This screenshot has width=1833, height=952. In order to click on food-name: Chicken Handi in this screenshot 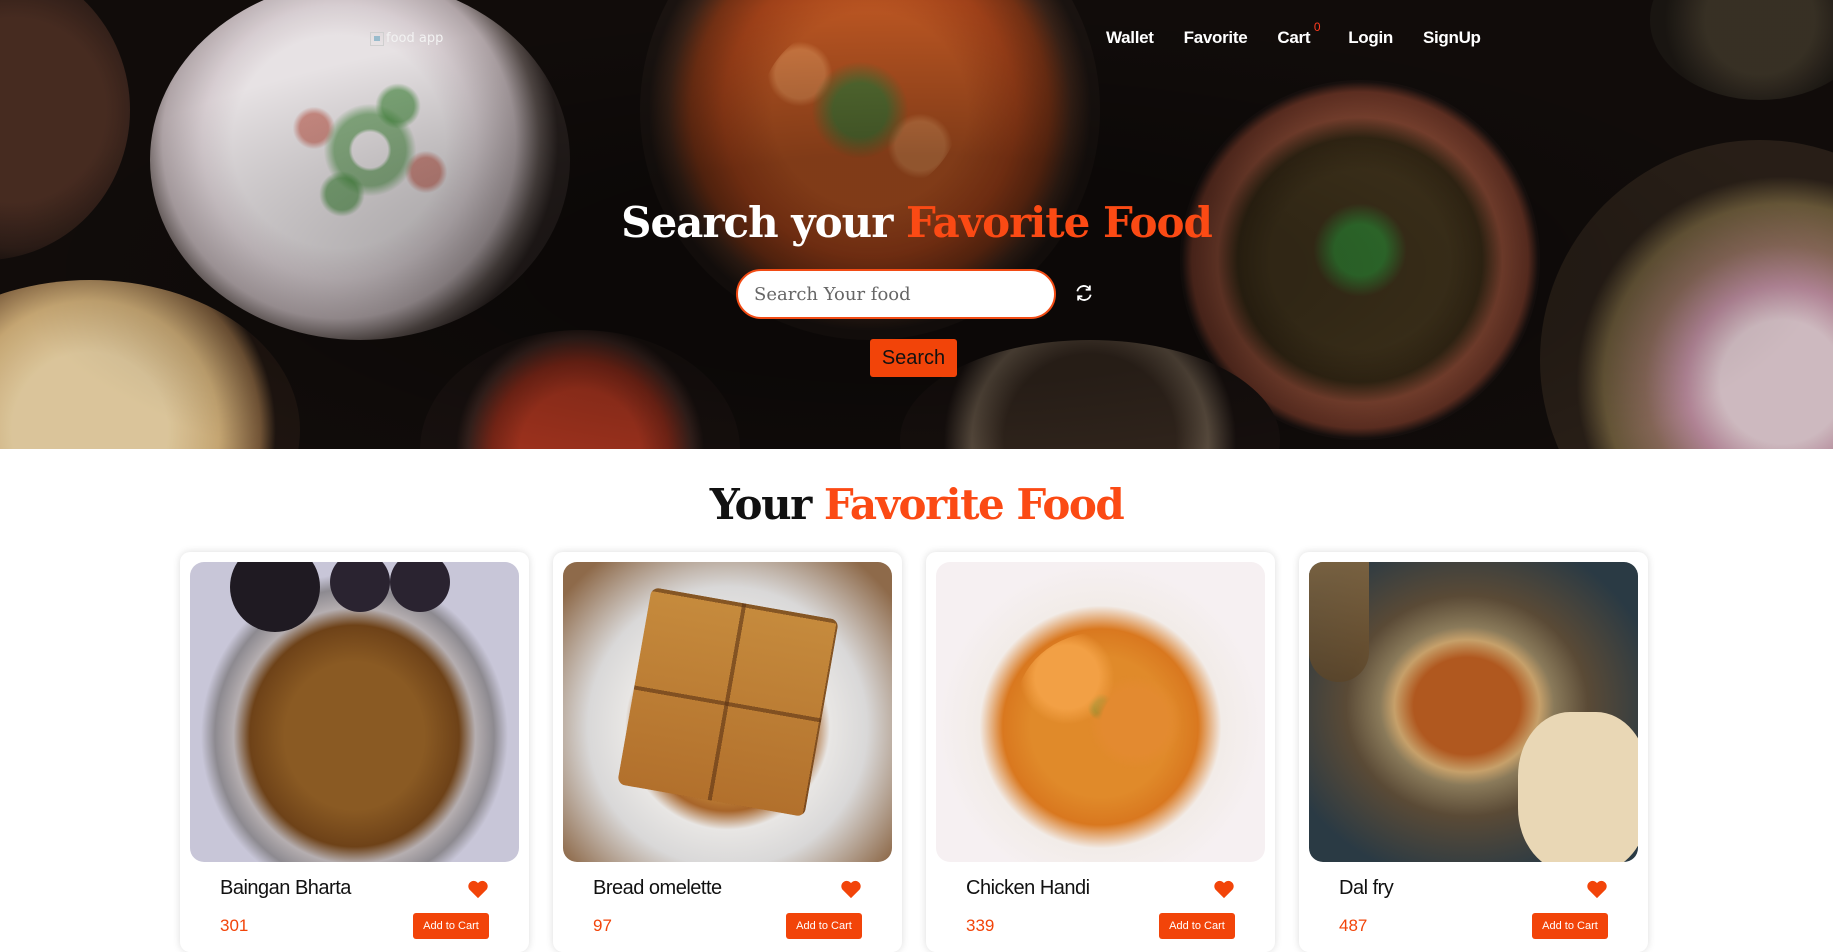, I will do `click(1028, 888)`.